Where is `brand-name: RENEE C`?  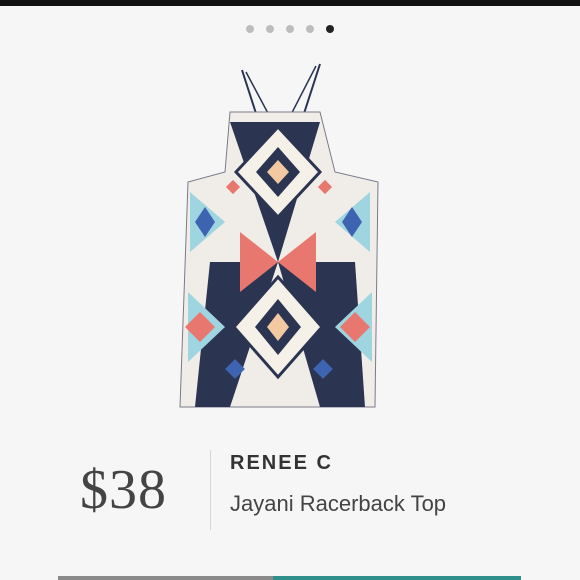
brand-name: RENEE C is located at coordinates (281, 463).